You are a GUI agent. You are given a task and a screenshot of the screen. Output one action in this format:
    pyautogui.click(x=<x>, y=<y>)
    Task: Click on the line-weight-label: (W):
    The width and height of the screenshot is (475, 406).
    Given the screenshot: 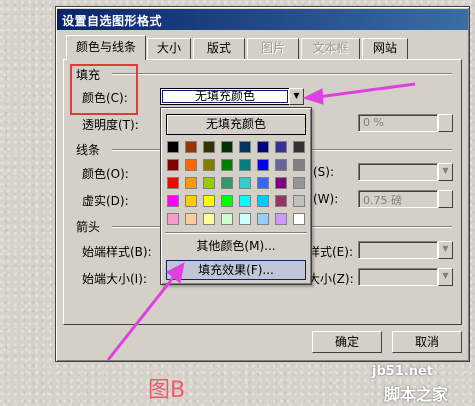 What is the action you would take?
    pyautogui.click(x=326, y=199)
    